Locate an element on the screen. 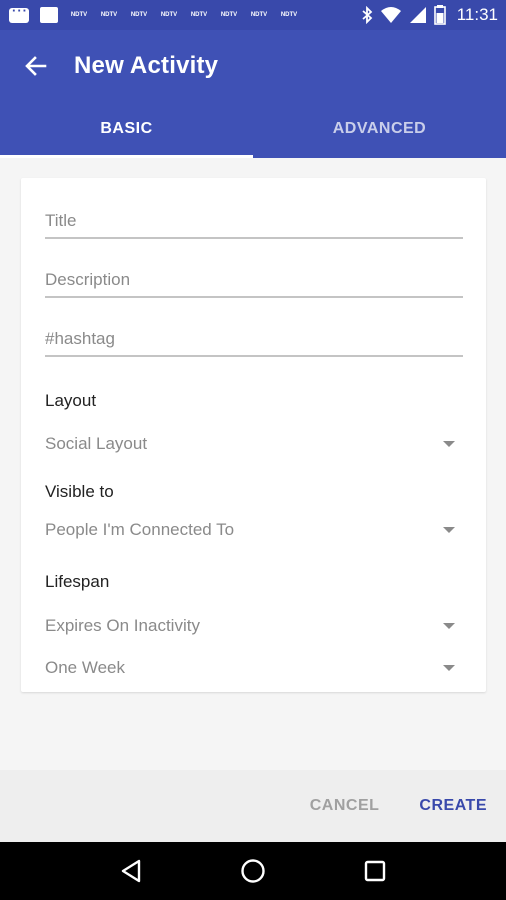 This screenshot has height=900, width=506. toolbar: New Activity is located at coordinates (253, 66).